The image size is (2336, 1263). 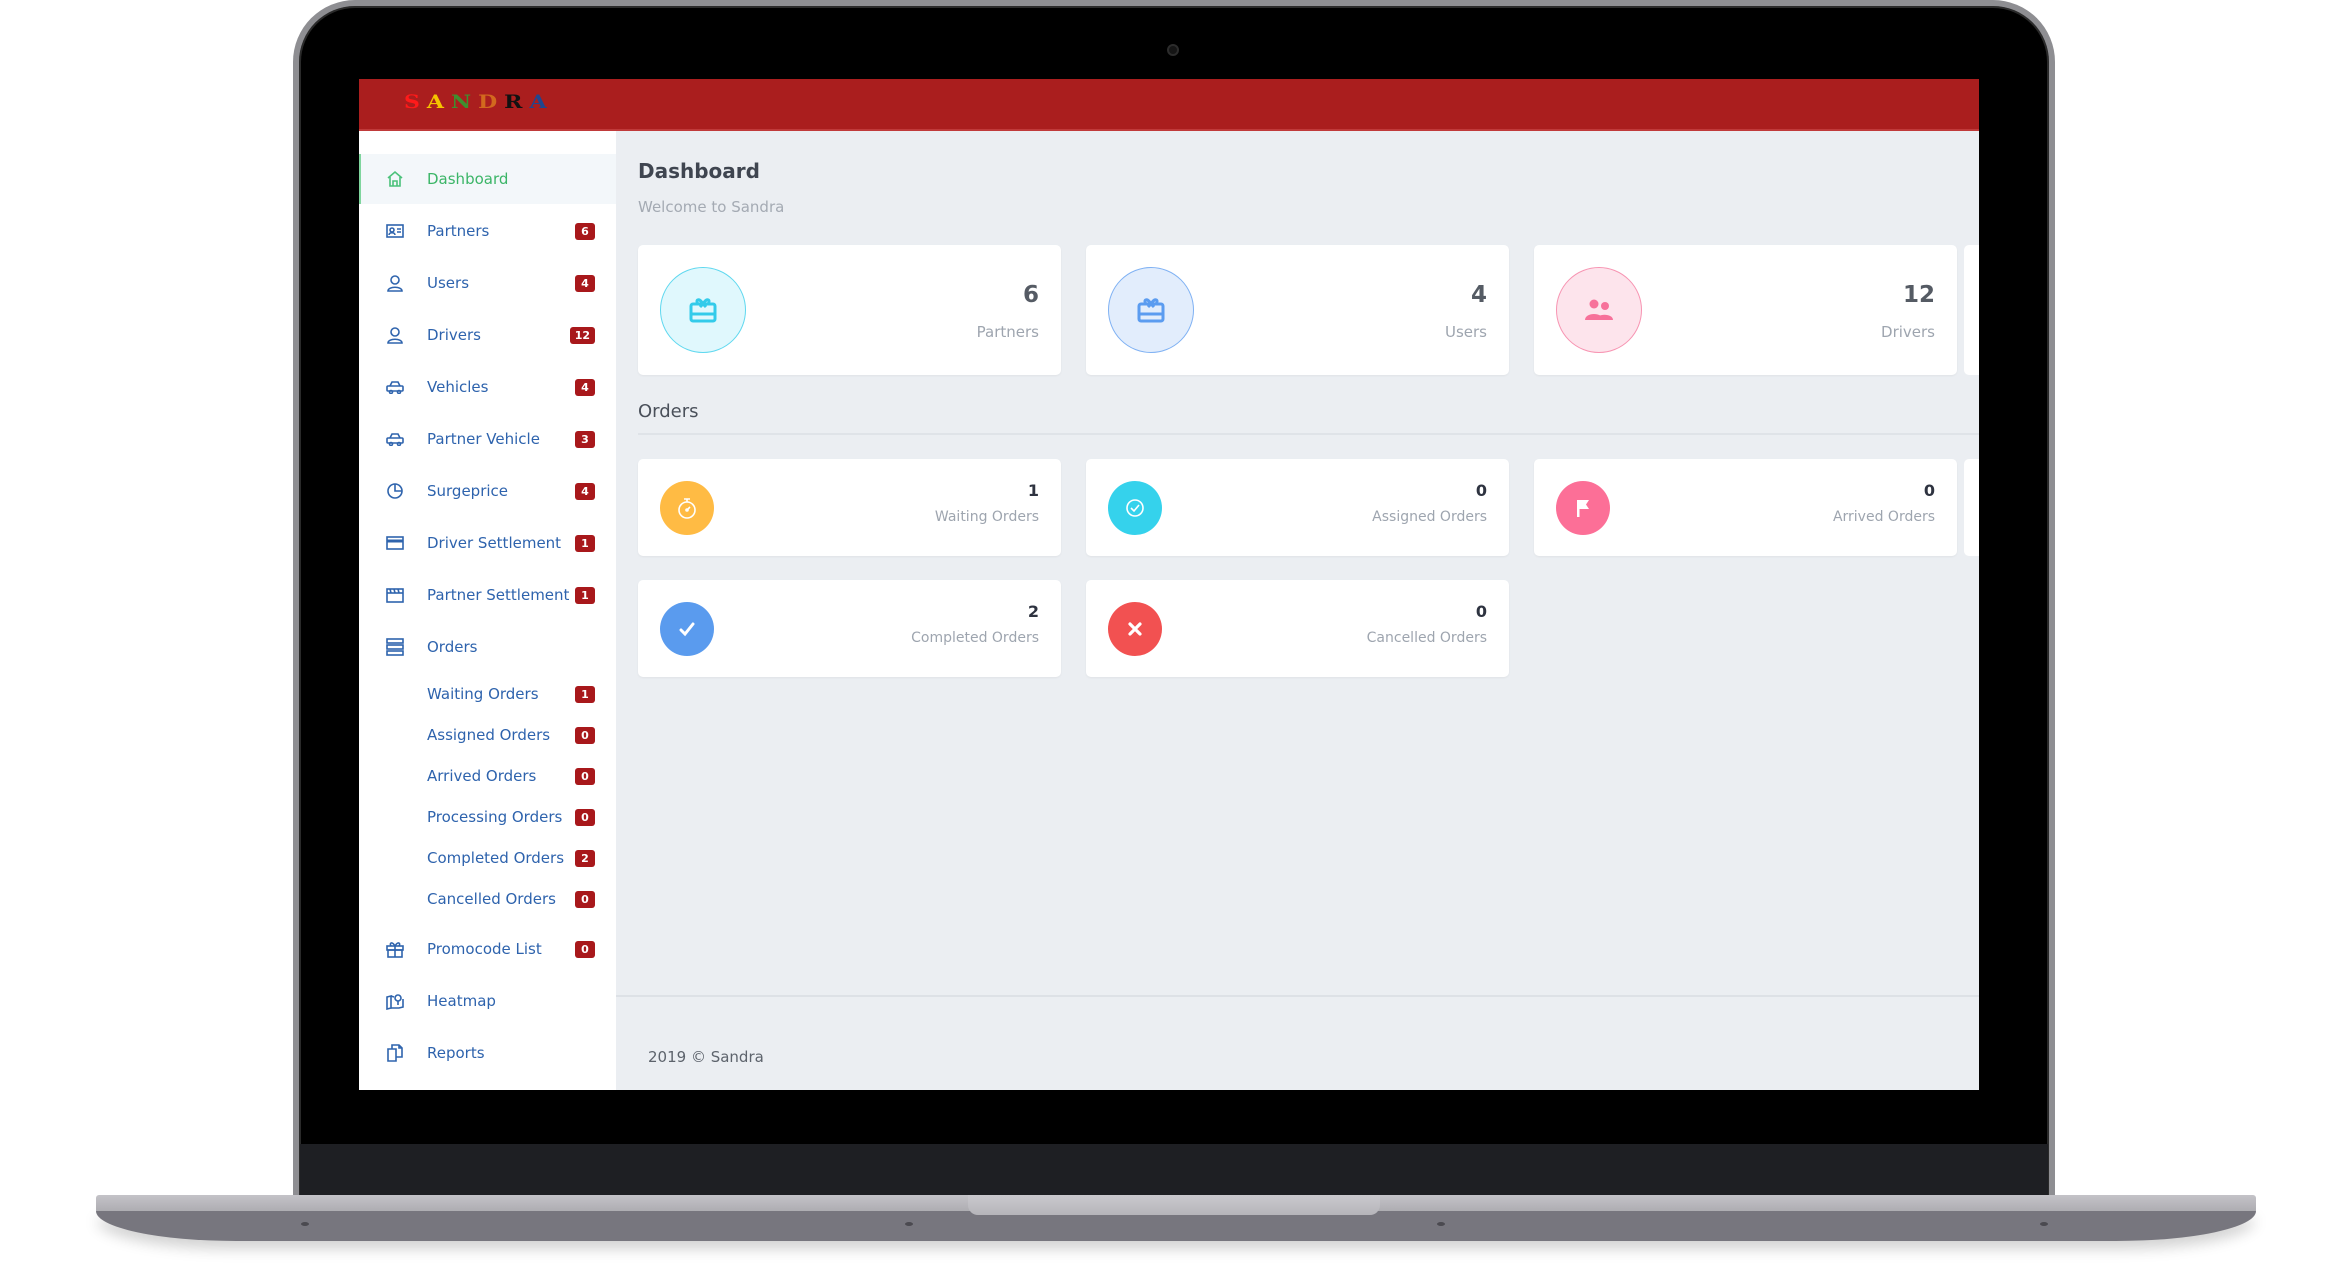 I want to click on sidebar-subitem-cancelled-orders: Cancelled Orders 0, so click(x=487, y=899).